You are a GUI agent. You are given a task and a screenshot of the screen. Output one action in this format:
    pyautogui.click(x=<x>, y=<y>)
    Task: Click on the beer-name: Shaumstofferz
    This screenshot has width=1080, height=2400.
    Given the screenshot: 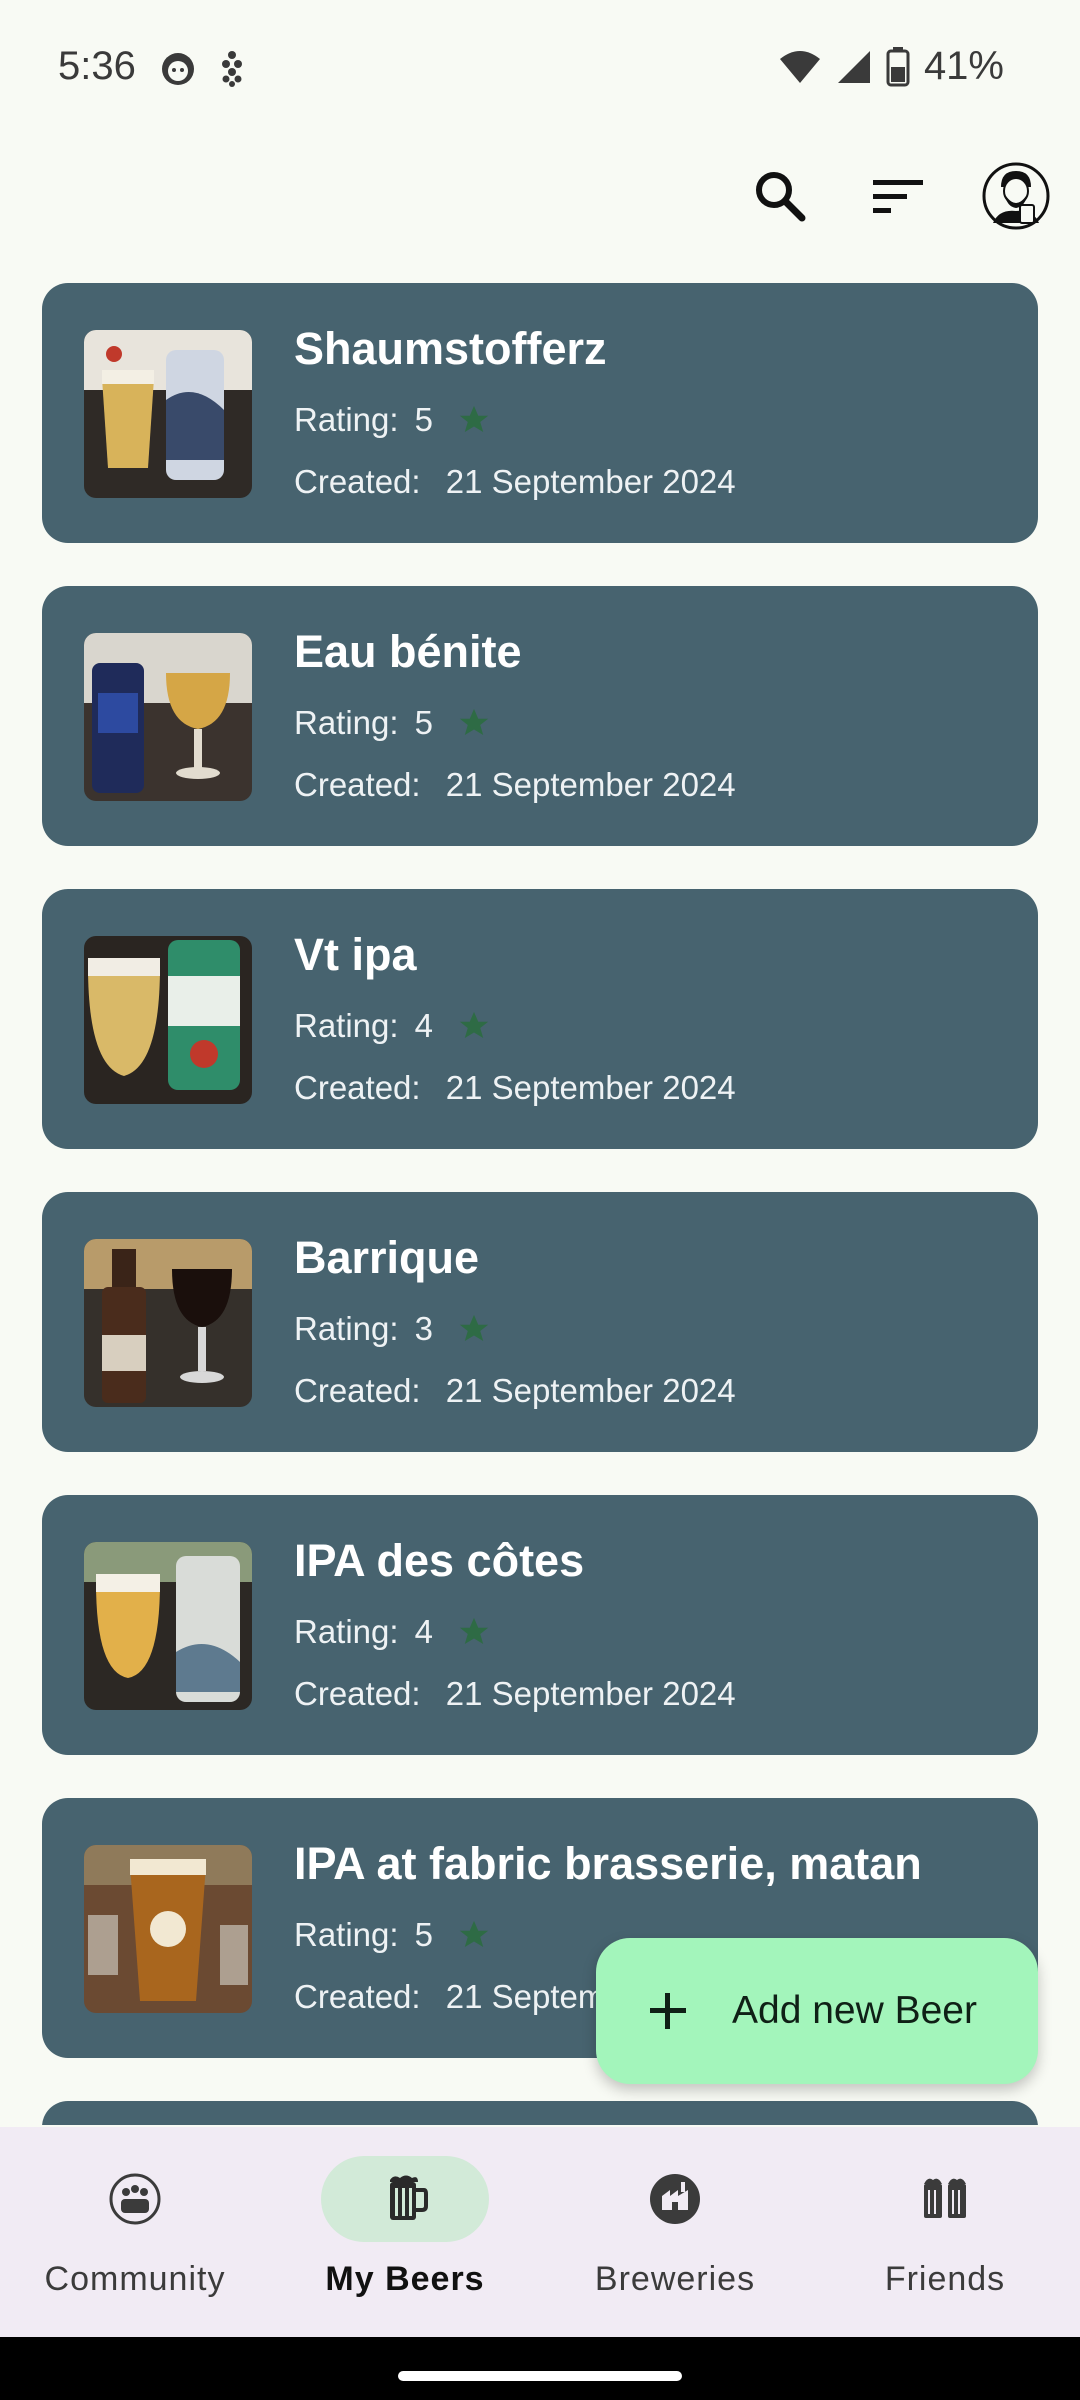 What is the action you would take?
    pyautogui.click(x=450, y=348)
    